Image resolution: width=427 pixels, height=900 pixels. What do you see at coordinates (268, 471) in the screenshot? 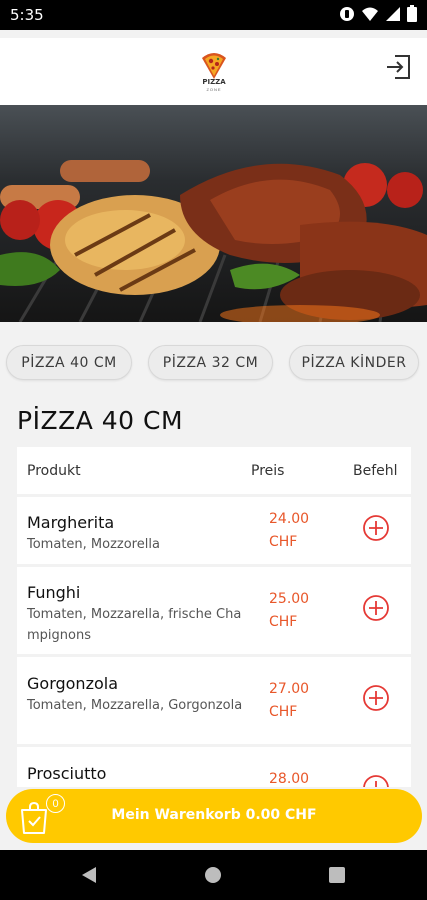
I see `column-price: Preis` at bounding box center [268, 471].